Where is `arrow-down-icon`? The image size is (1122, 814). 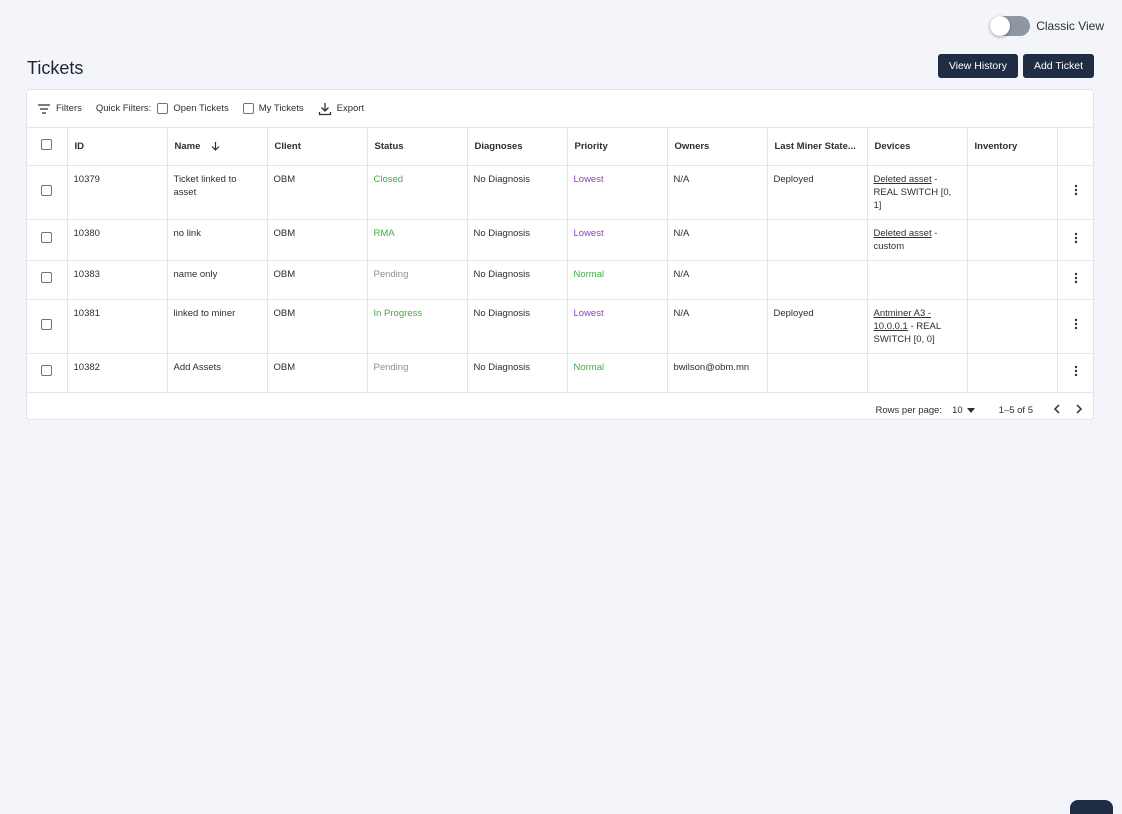 arrow-down-icon is located at coordinates (215, 146).